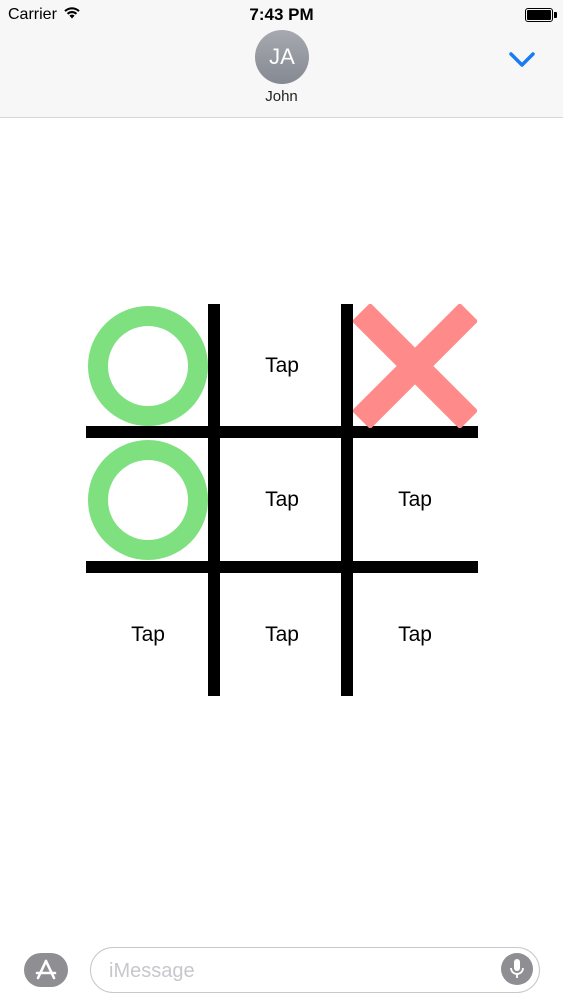 The image size is (563, 1000). I want to click on chevron-down-icon, so click(522, 59).